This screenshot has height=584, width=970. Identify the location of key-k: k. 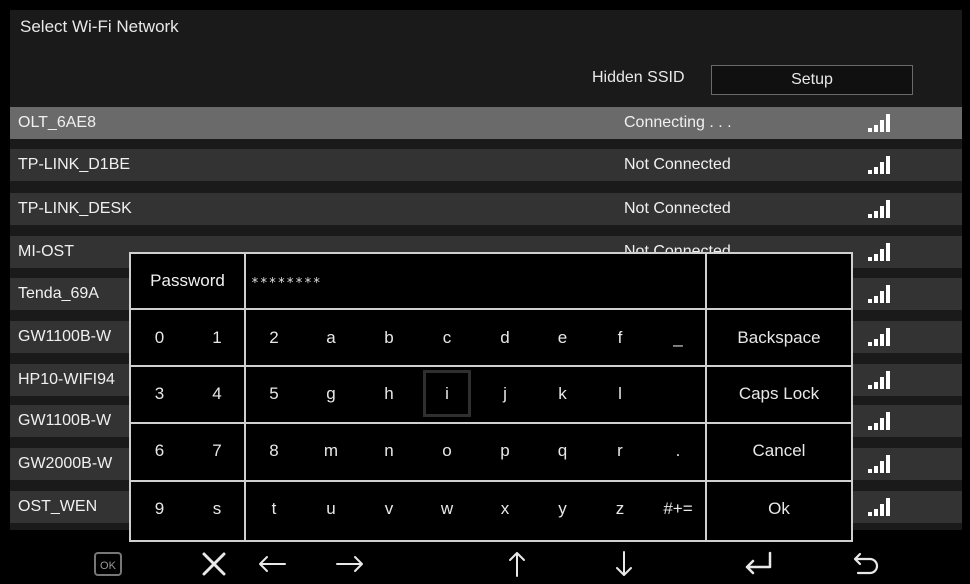
(562, 393).